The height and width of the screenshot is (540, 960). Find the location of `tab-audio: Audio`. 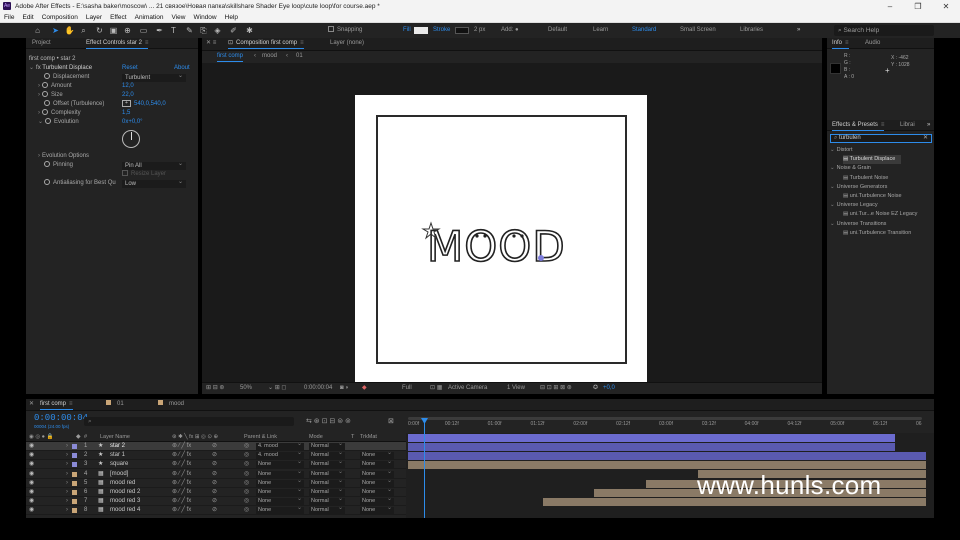

tab-audio: Audio is located at coordinates (872, 43).